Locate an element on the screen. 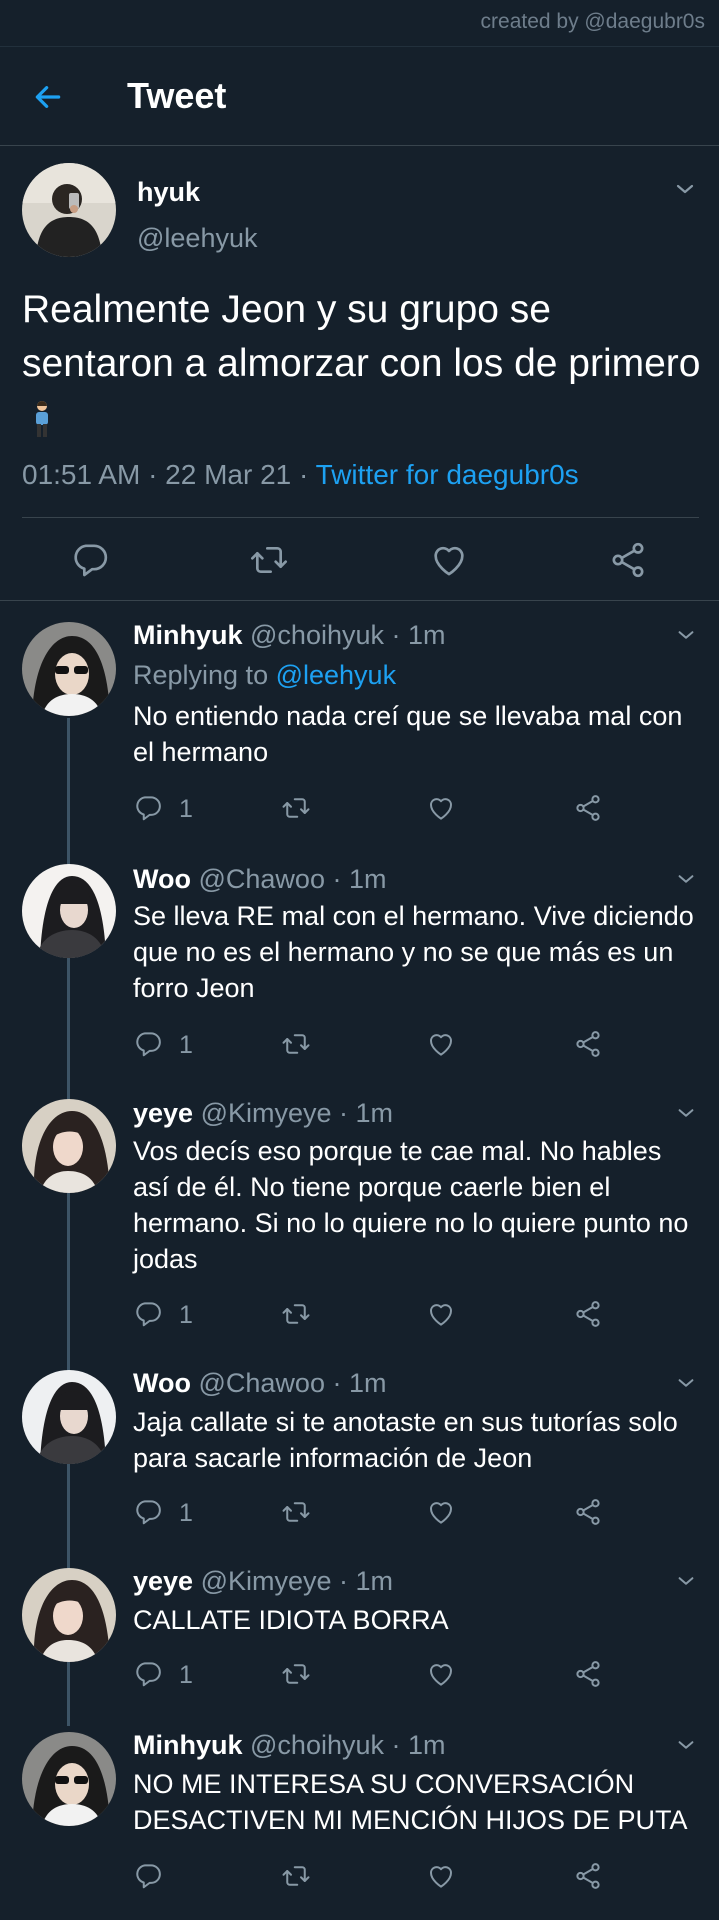  divider is located at coordinates (360, 517).